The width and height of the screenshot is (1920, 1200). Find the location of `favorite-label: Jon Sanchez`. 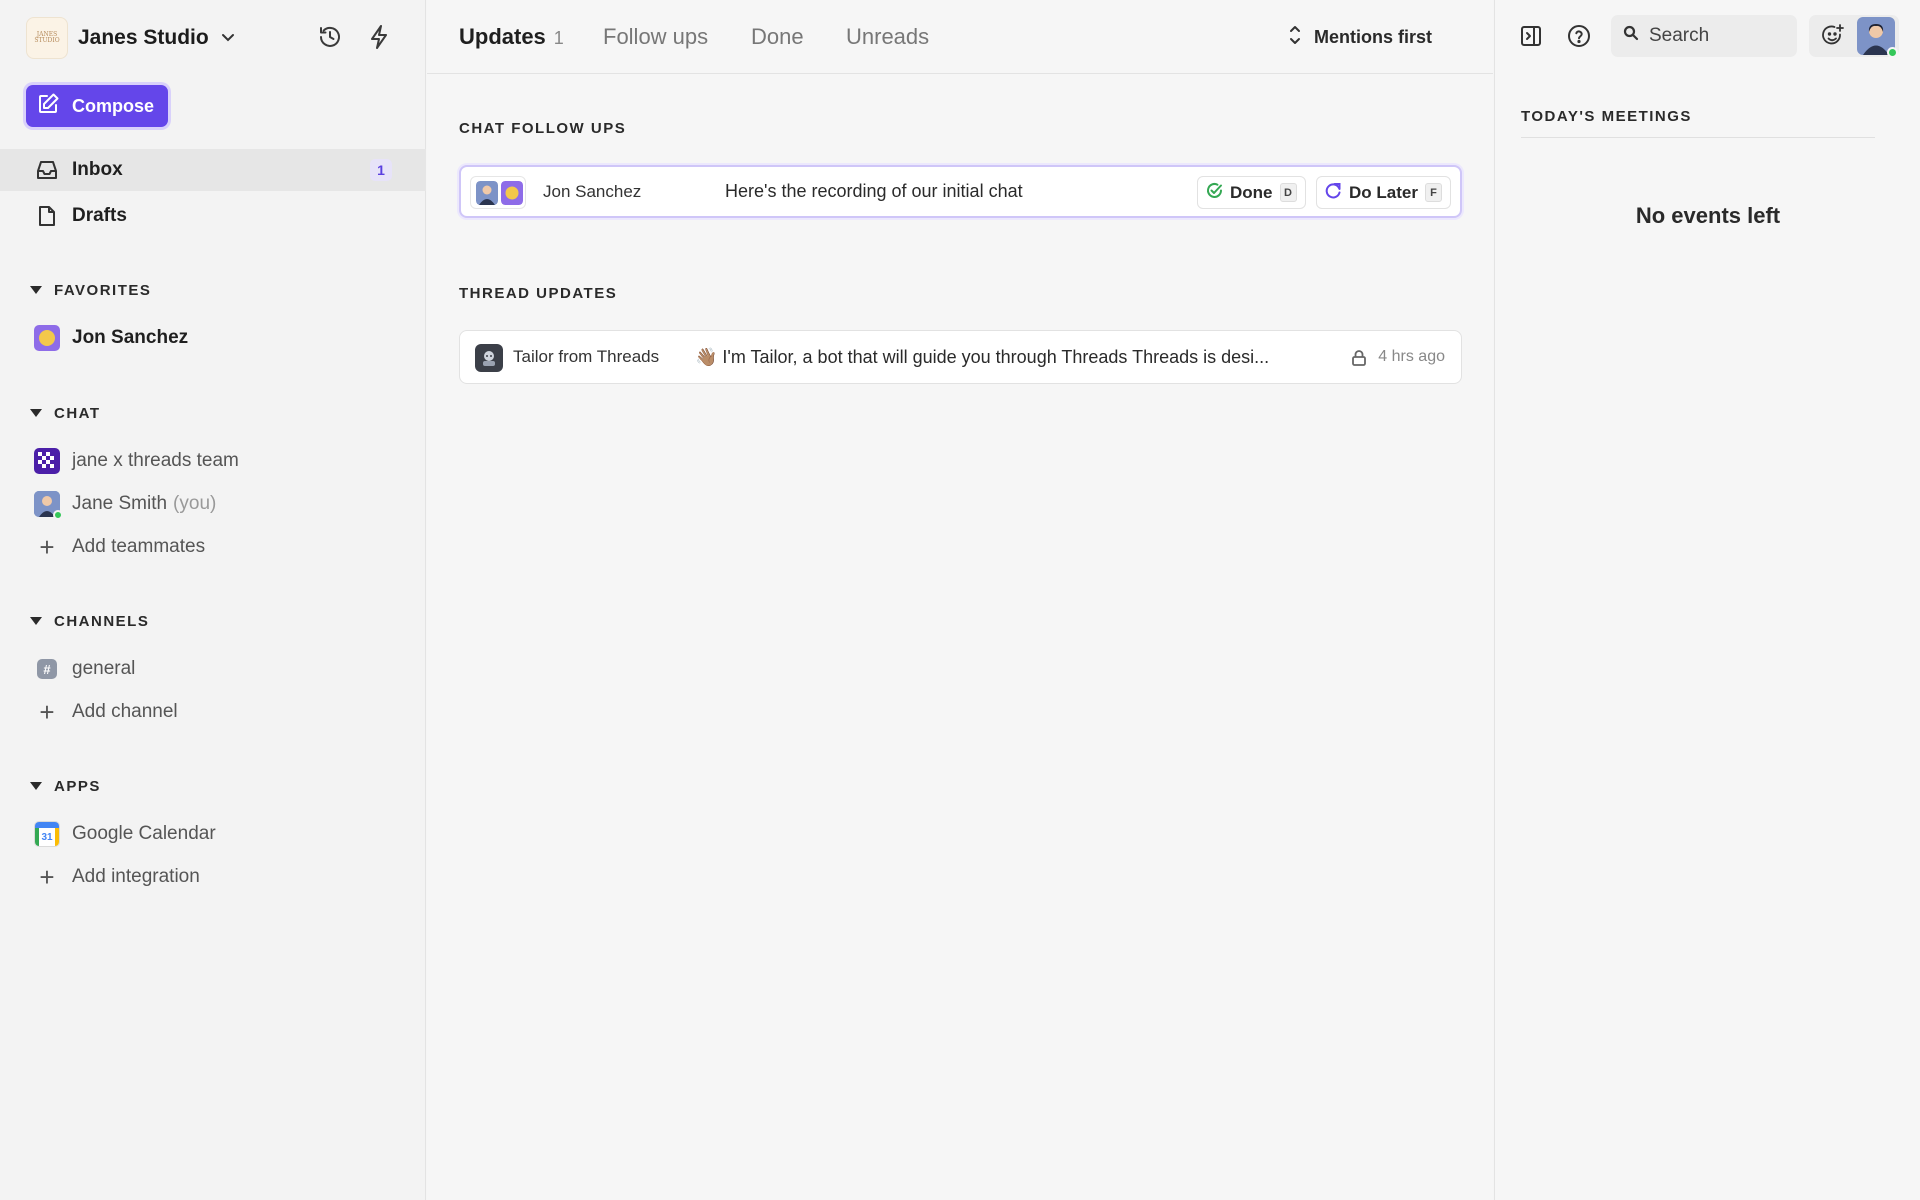

favorite-label: Jon Sanchez is located at coordinates (130, 337).